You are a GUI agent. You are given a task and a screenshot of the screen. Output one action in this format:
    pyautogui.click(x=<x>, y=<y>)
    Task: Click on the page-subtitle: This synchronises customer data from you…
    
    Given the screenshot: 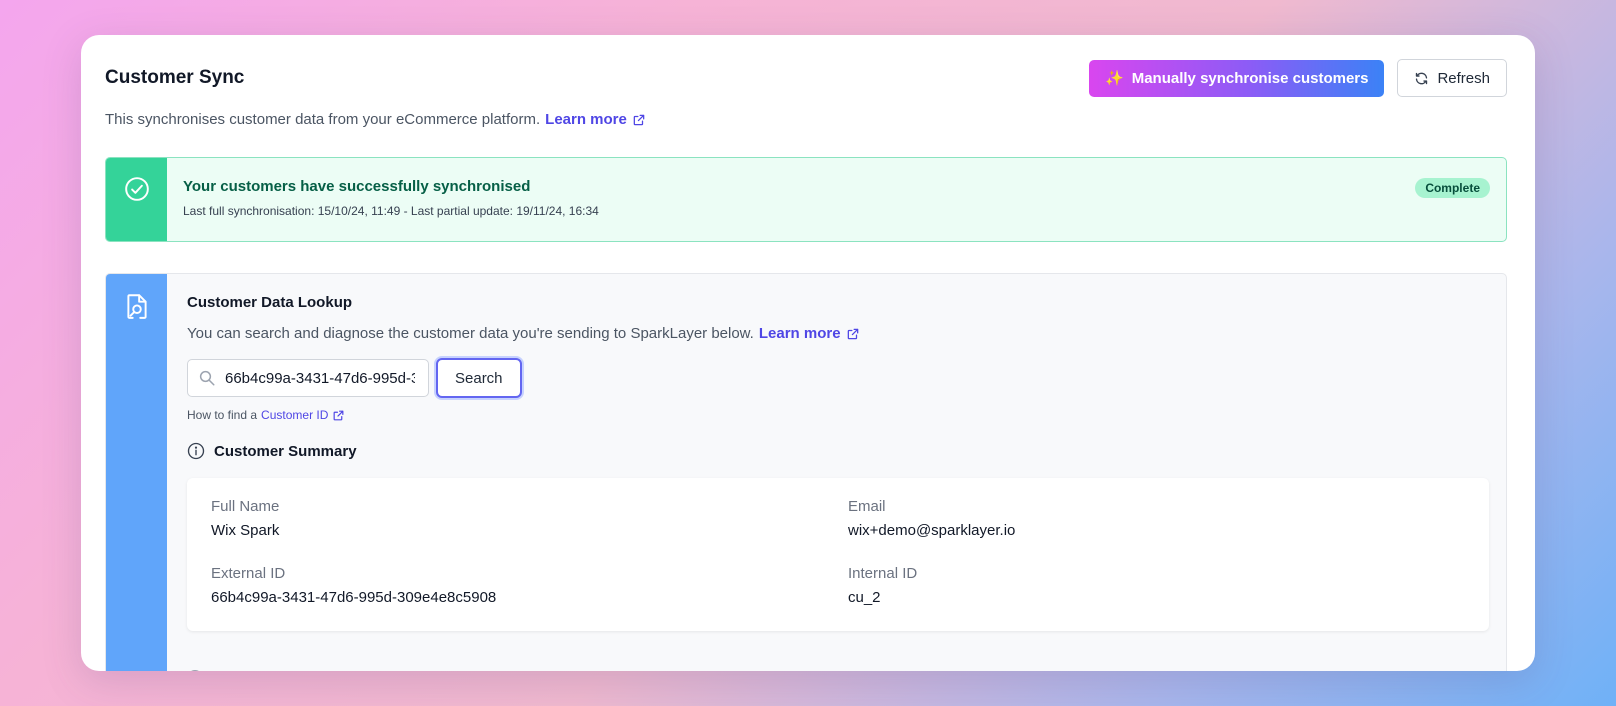 What is the action you would take?
    pyautogui.click(x=375, y=119)
    